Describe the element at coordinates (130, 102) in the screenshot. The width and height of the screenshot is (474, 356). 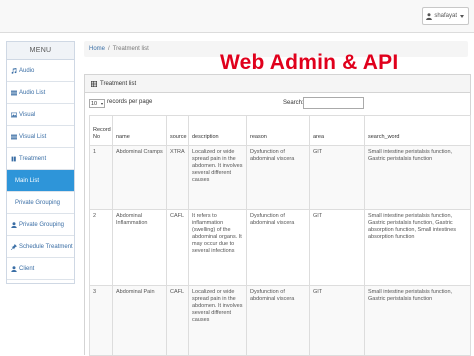
I see `records-per-page-label: records per page` at that location.